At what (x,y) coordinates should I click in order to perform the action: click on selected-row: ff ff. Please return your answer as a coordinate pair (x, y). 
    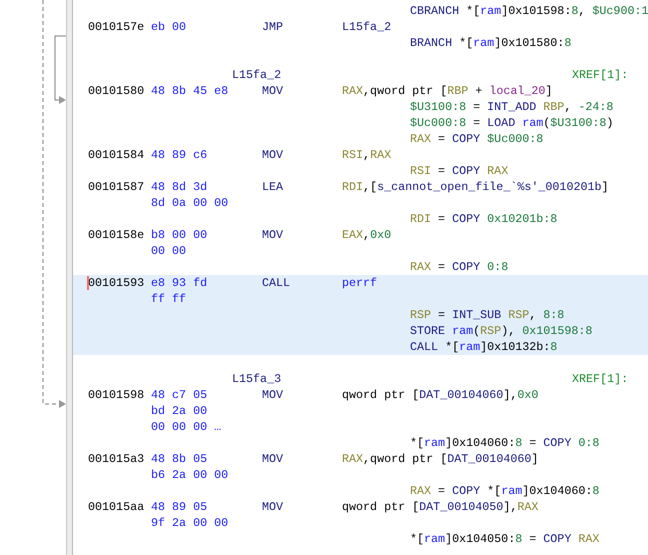
    Looking at the image, I should click on (360, 299).